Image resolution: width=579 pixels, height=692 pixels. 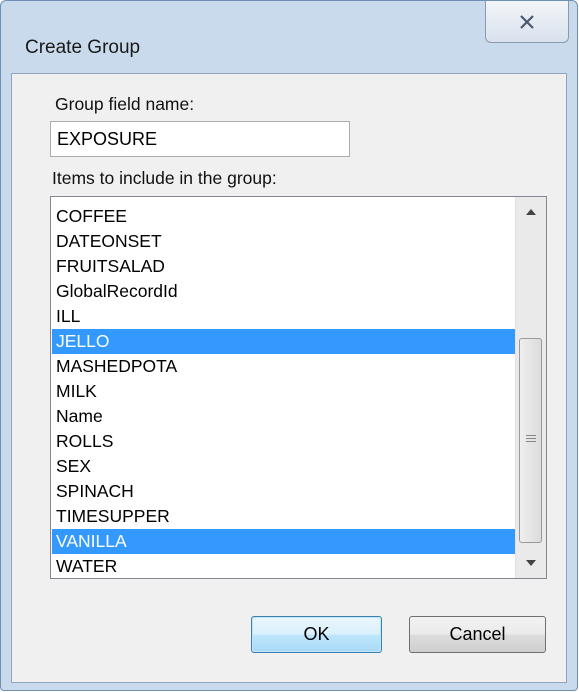 What do you see at coordinates (477, 634) in the screenshot?
I see `cancel-button: Cancel` at bounding box center [477, 634].